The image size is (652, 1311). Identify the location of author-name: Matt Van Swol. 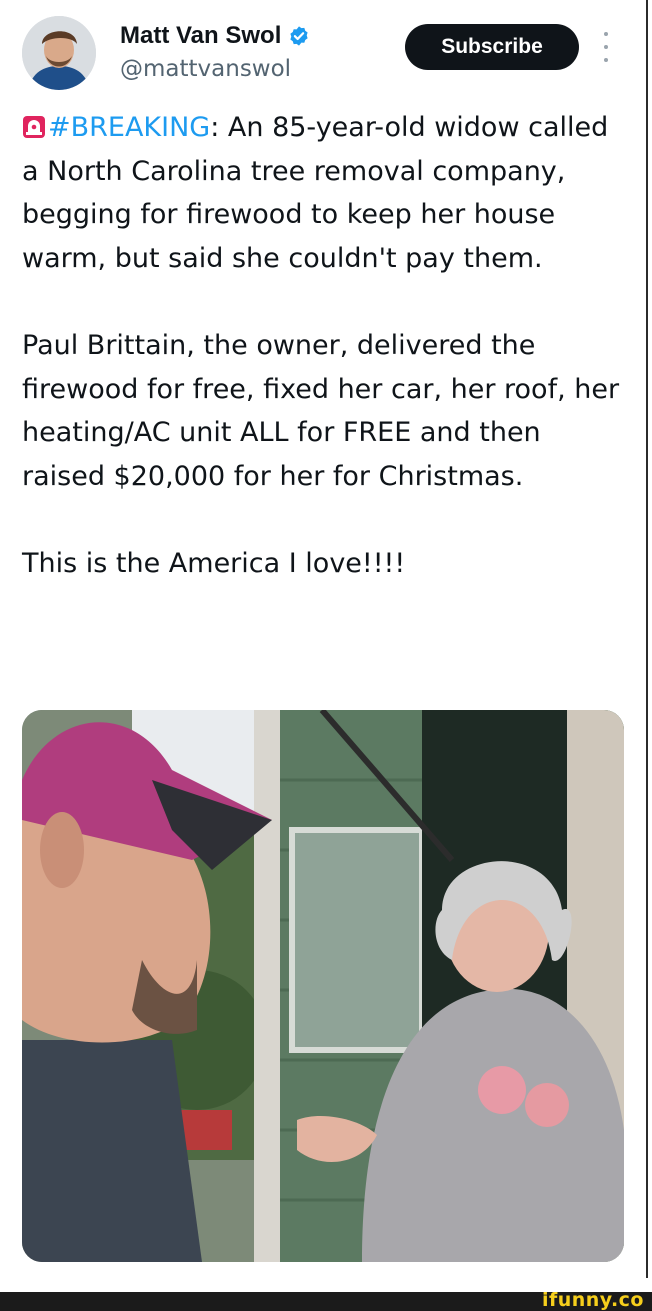
(200, 36).